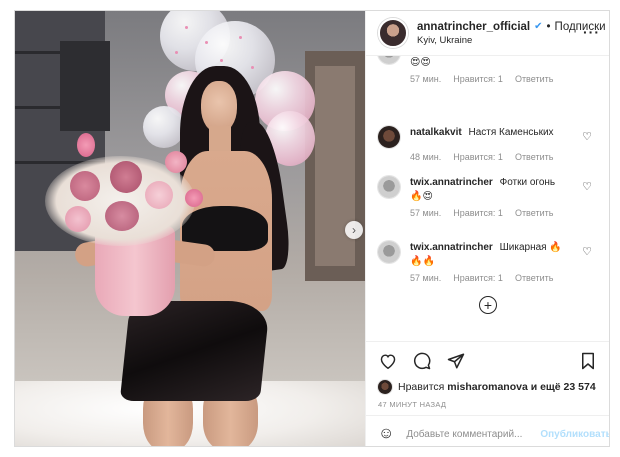 This screenshot has width=620, height=457. Describe the element at coordinates (487, 401) in the screenshot. I see `post-timestamp: 47 МИНУТ НАЗАД` at that location.